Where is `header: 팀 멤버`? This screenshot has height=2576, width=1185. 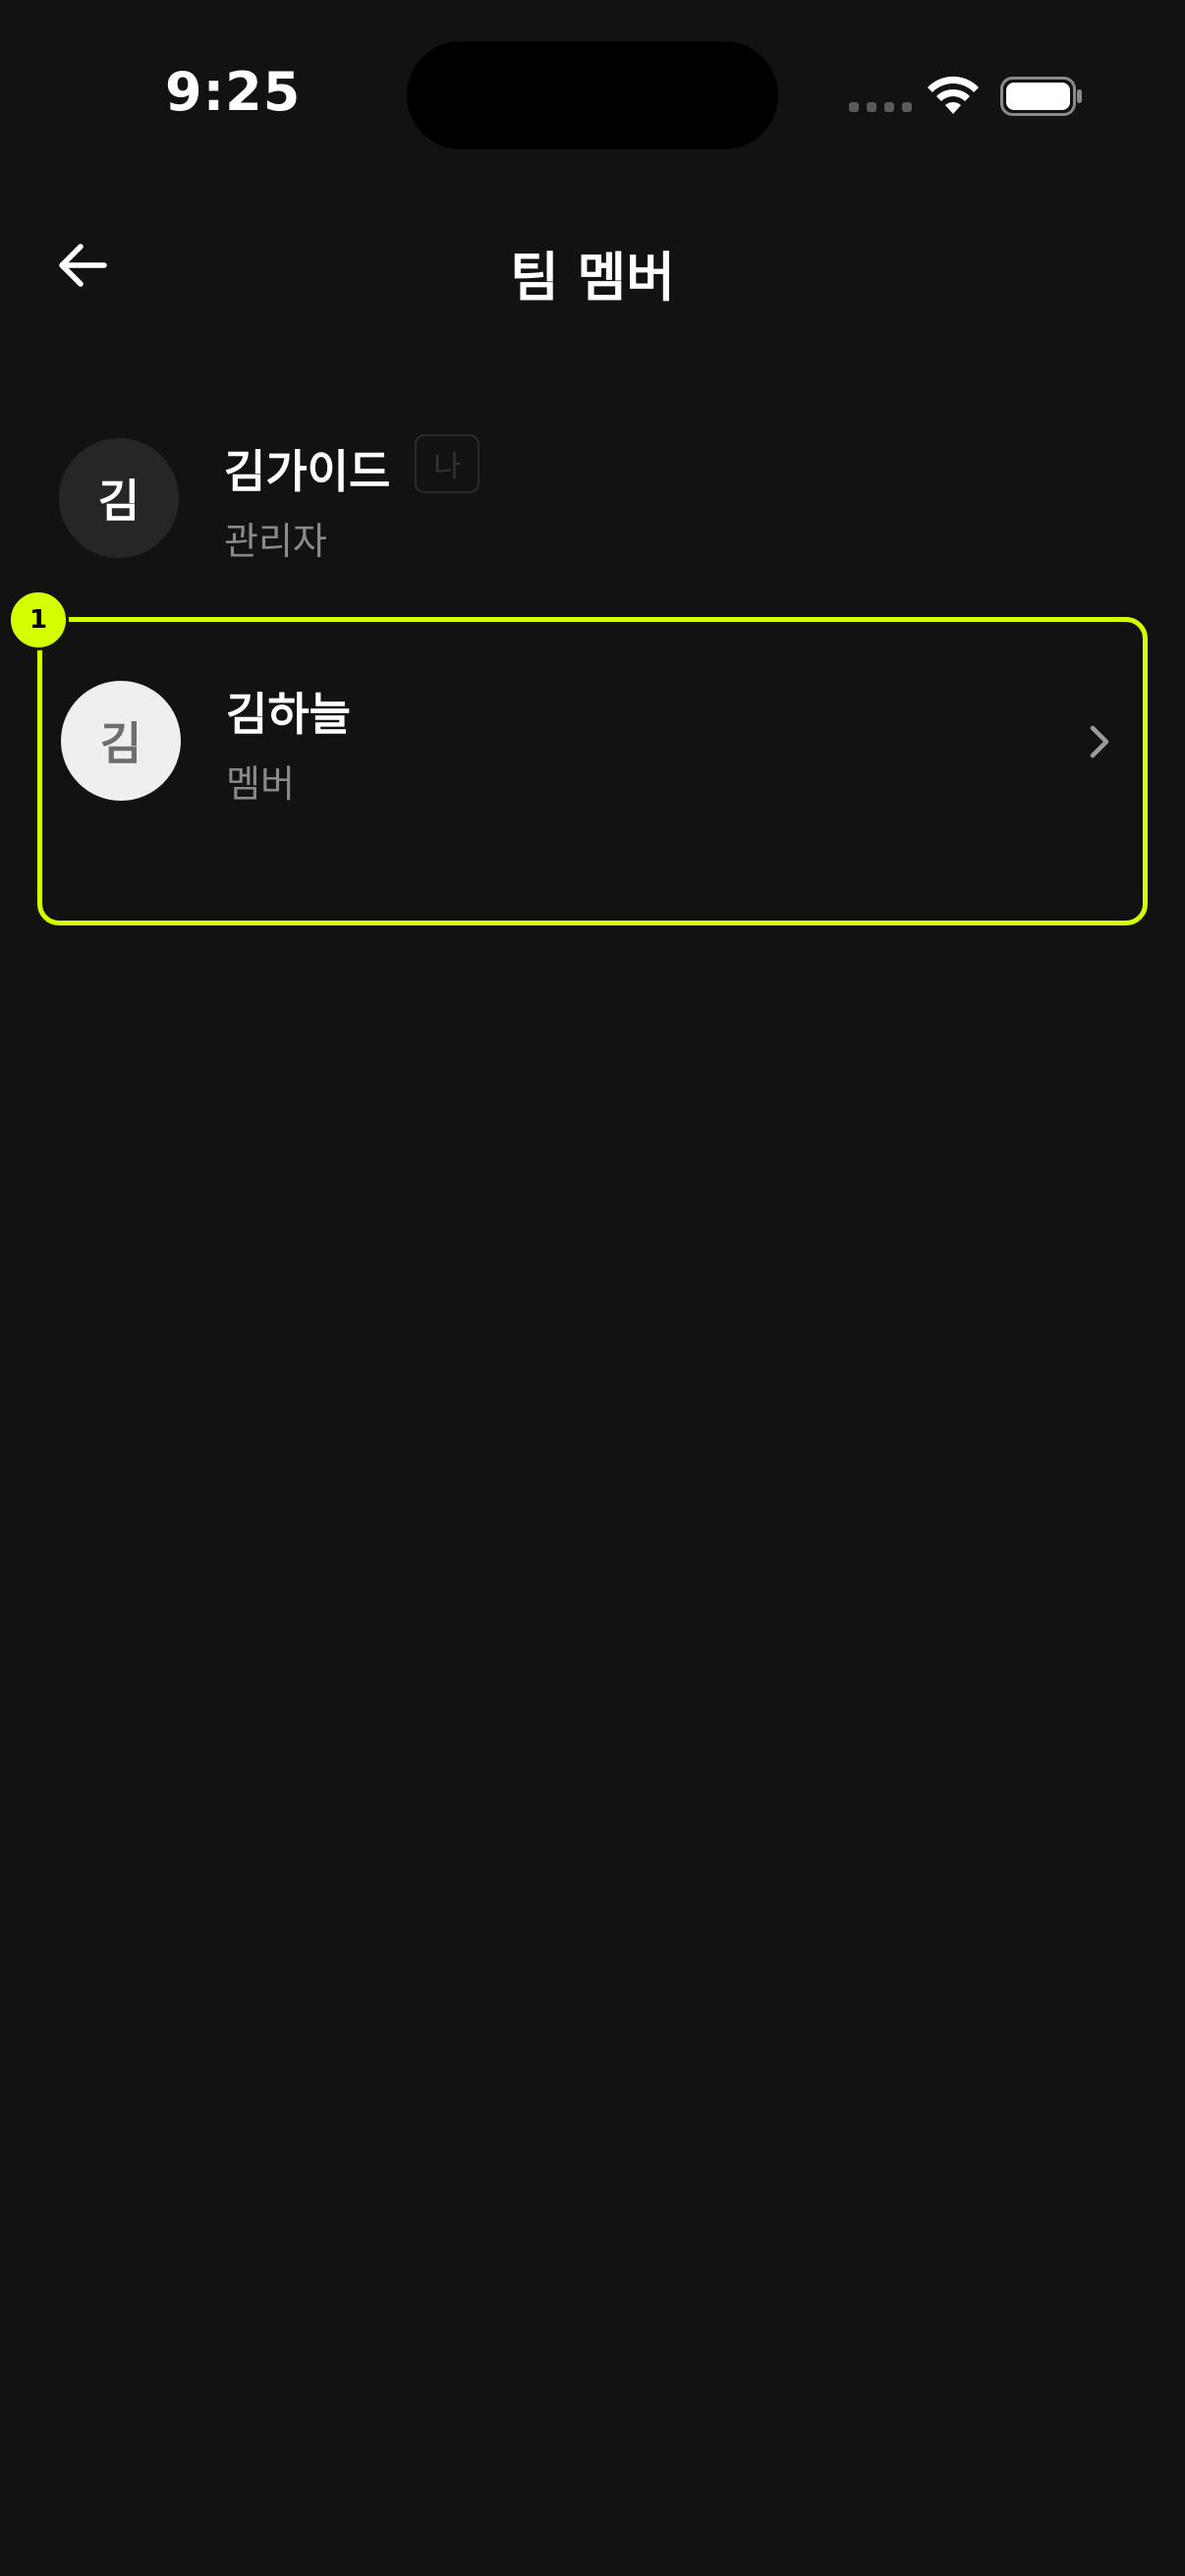
header: 팀 멤버 is located at coordinates (592, 265).